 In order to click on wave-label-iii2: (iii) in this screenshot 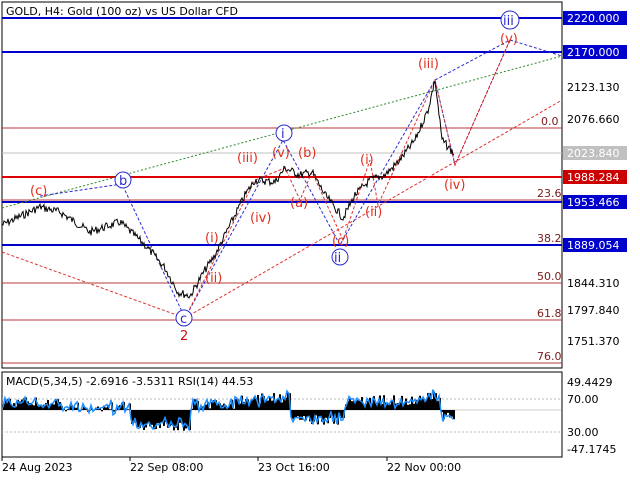, I will do `click(428, 64)`.